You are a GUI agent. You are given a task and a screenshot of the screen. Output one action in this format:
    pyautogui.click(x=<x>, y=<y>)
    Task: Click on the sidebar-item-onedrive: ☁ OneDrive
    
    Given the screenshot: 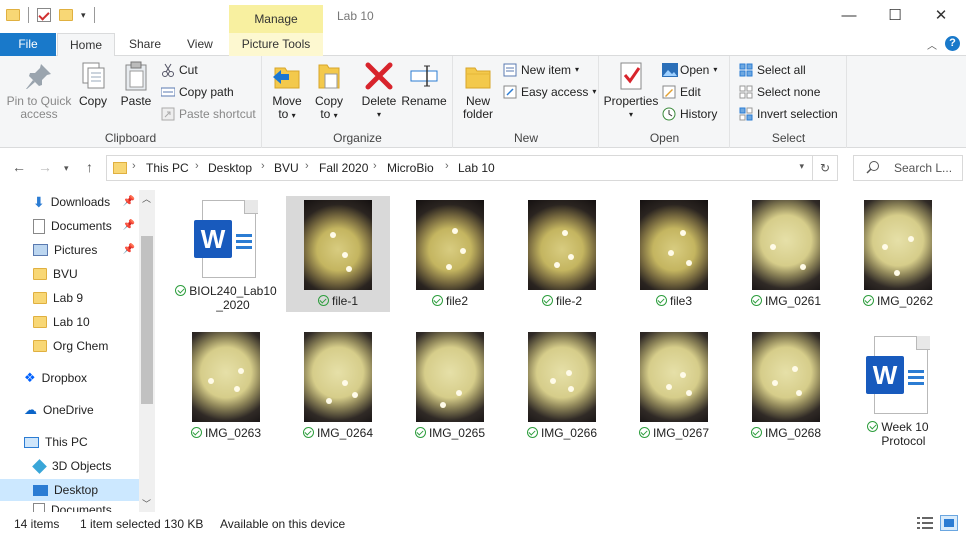 What is the action you would take?
    pyautogui.click(x=69, y=410)
    